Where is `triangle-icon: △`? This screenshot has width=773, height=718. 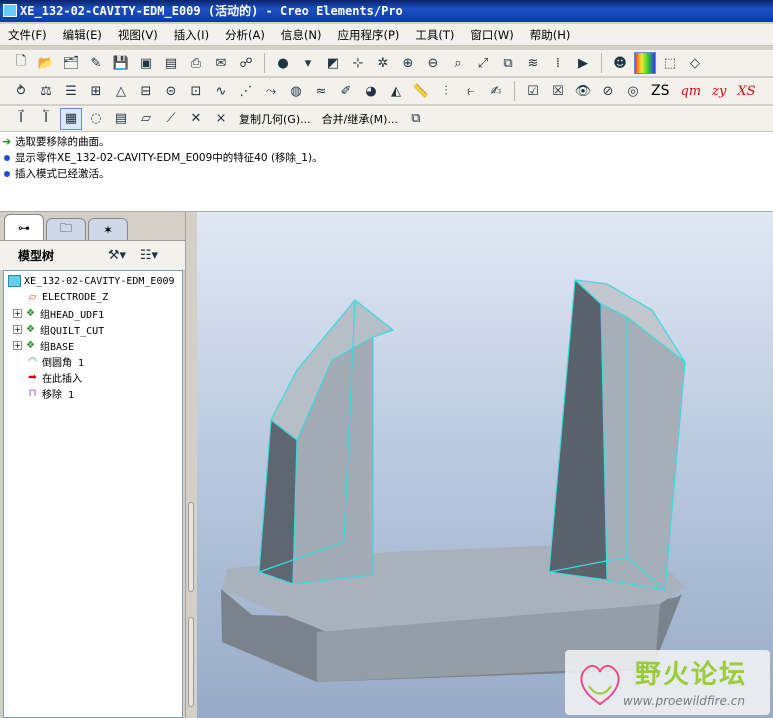 triangle-icon: △ is located at coordinates (121, 91).